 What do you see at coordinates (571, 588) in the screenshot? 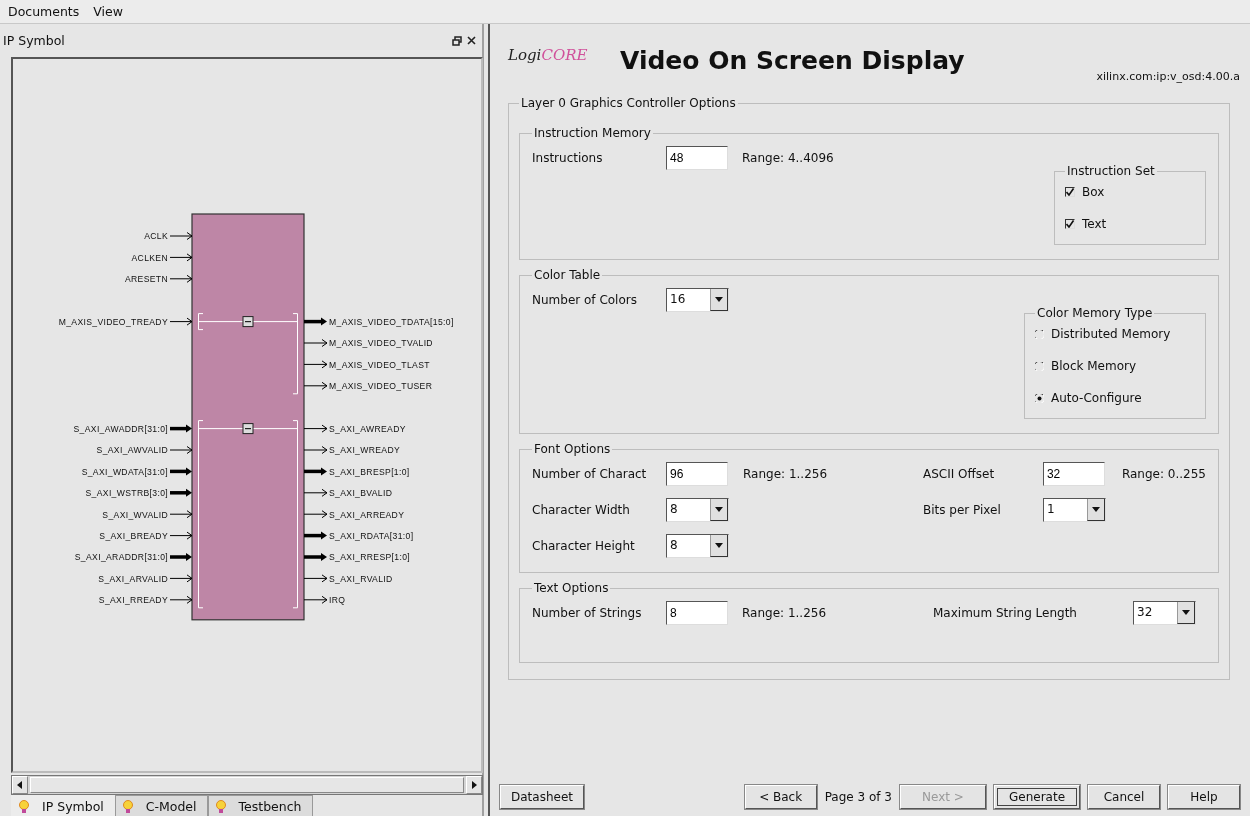
I see `section-title: Text Options` at bounding box center [571, 588].